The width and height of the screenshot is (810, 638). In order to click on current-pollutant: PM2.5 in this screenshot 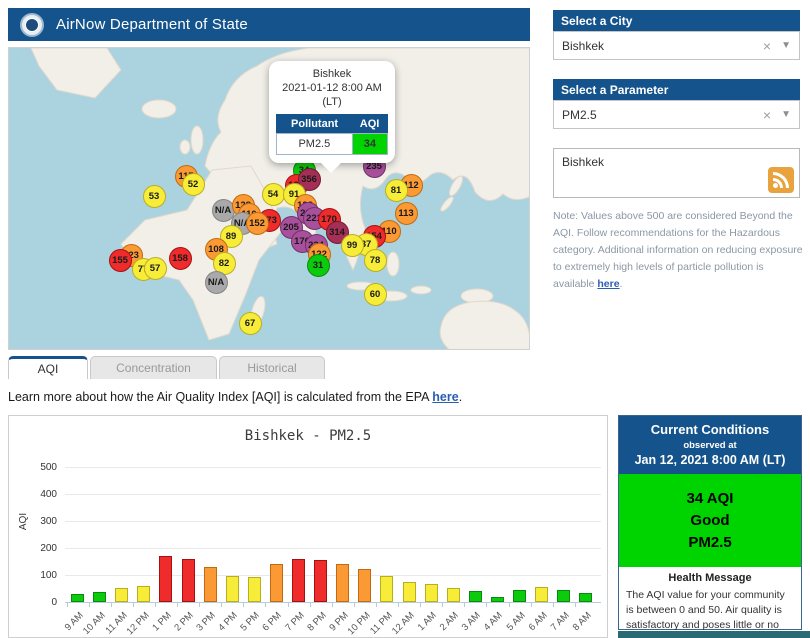, I will do `click(710, 542)`.